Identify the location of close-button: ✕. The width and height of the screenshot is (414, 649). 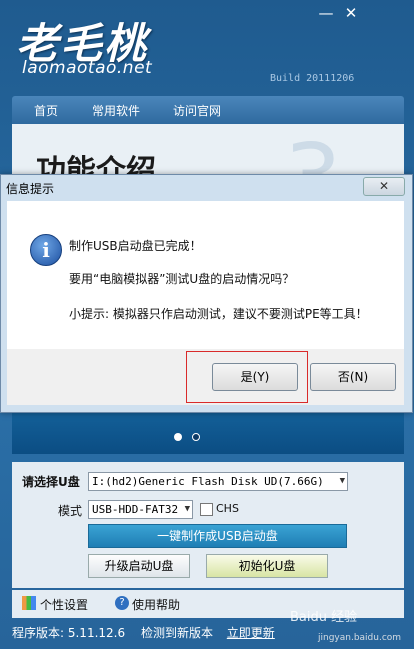
(351, 14).